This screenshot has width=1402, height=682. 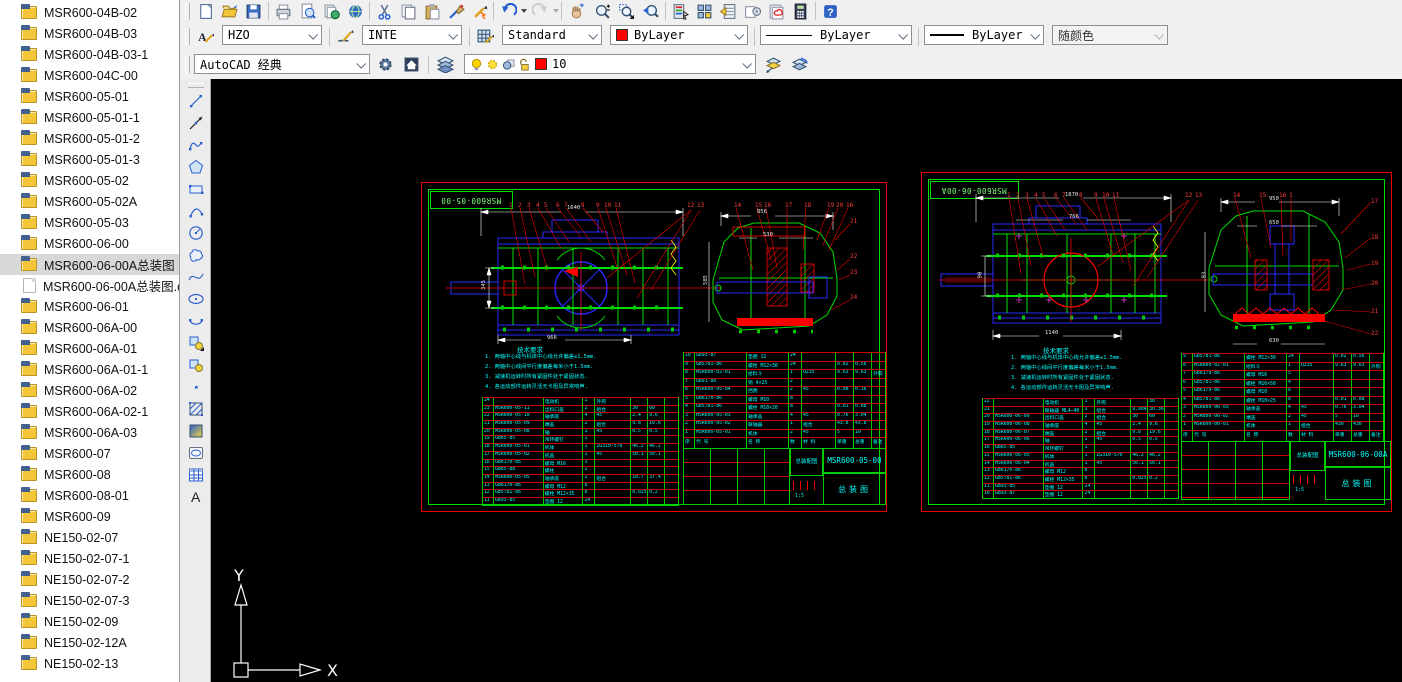 I want to click on zoom-previous-button, so click(x=650, y=11).